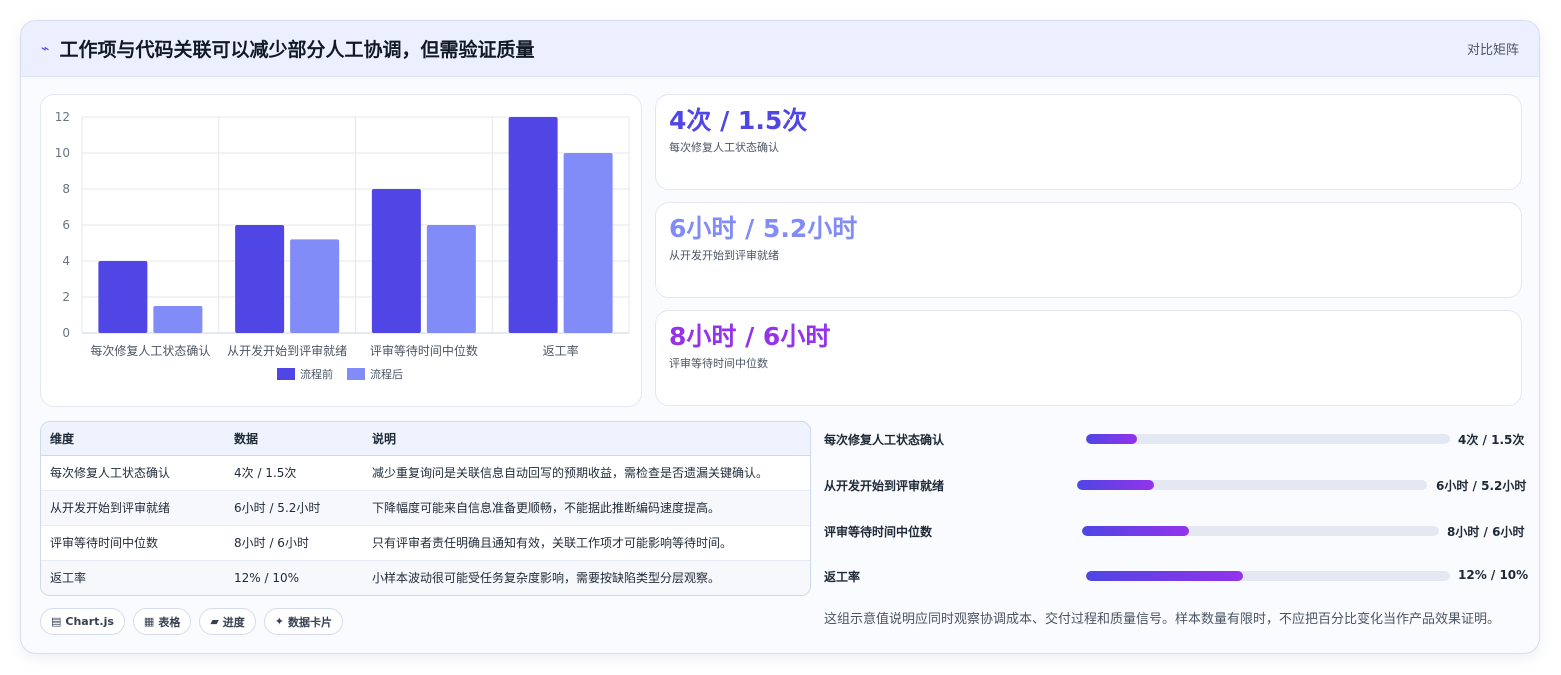  I want to click on stat-card-1: 4次 / 1.5次 每次修复人工状态确认, so click(1088, 142).